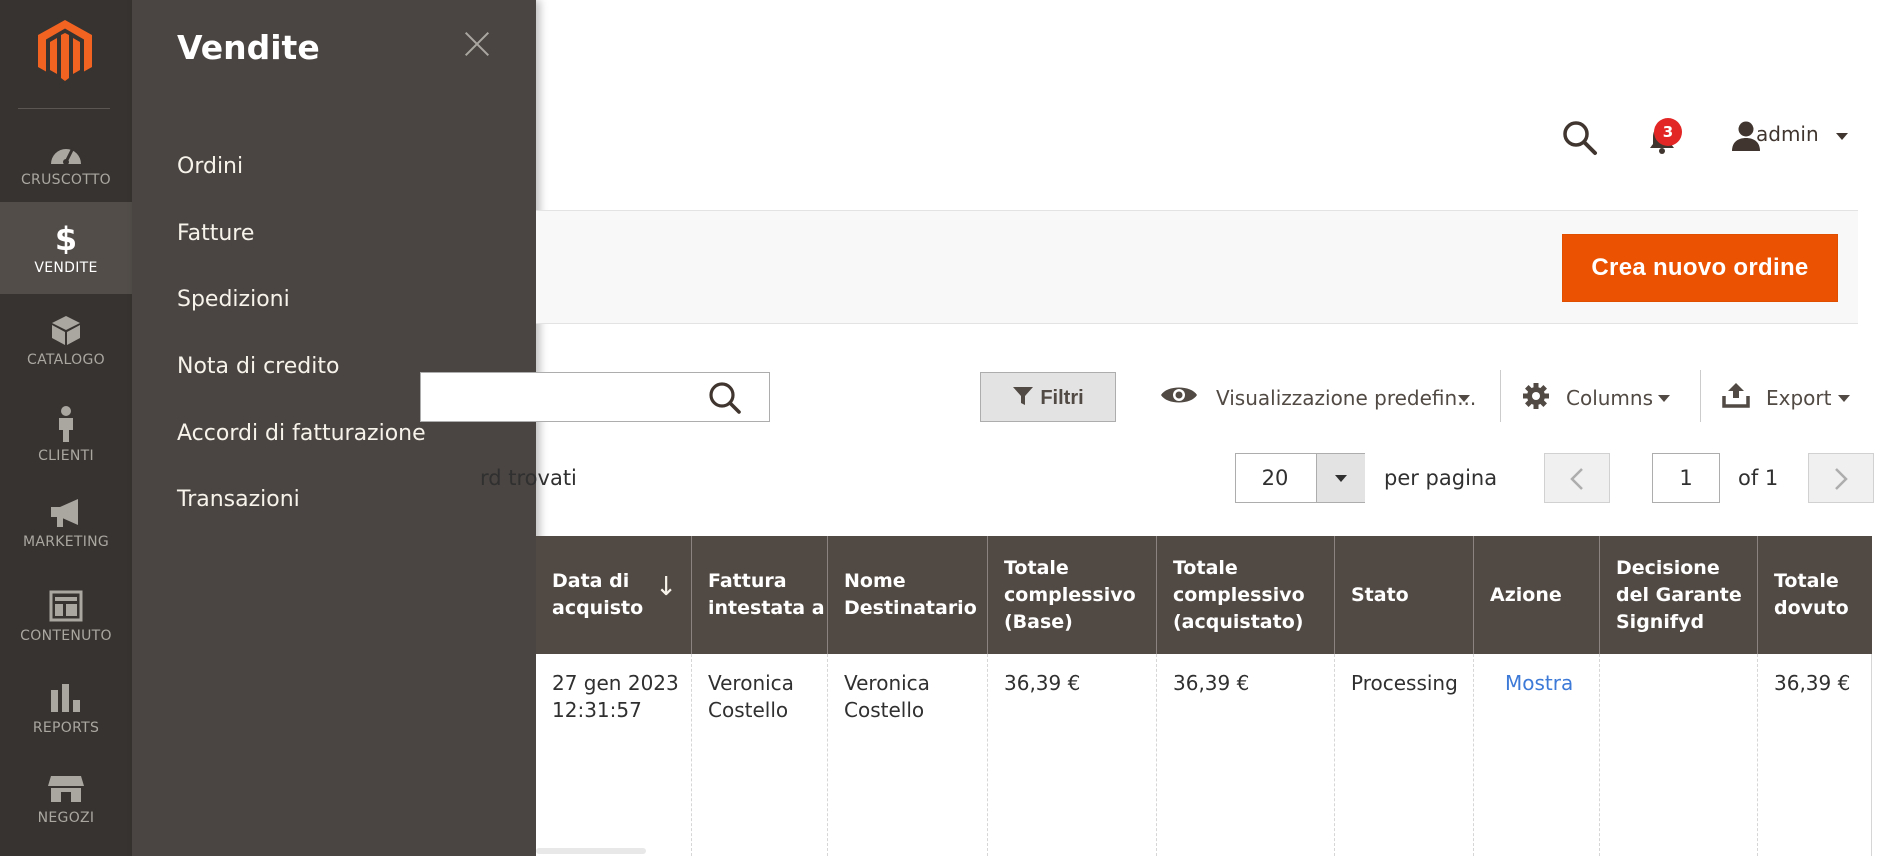 This screenshot has height=856, width=1893. What do you see at coordinates (66, 456) in the screenshot?
I see `nav-item-label: CLIENTI` at bounding box center [66, 456].